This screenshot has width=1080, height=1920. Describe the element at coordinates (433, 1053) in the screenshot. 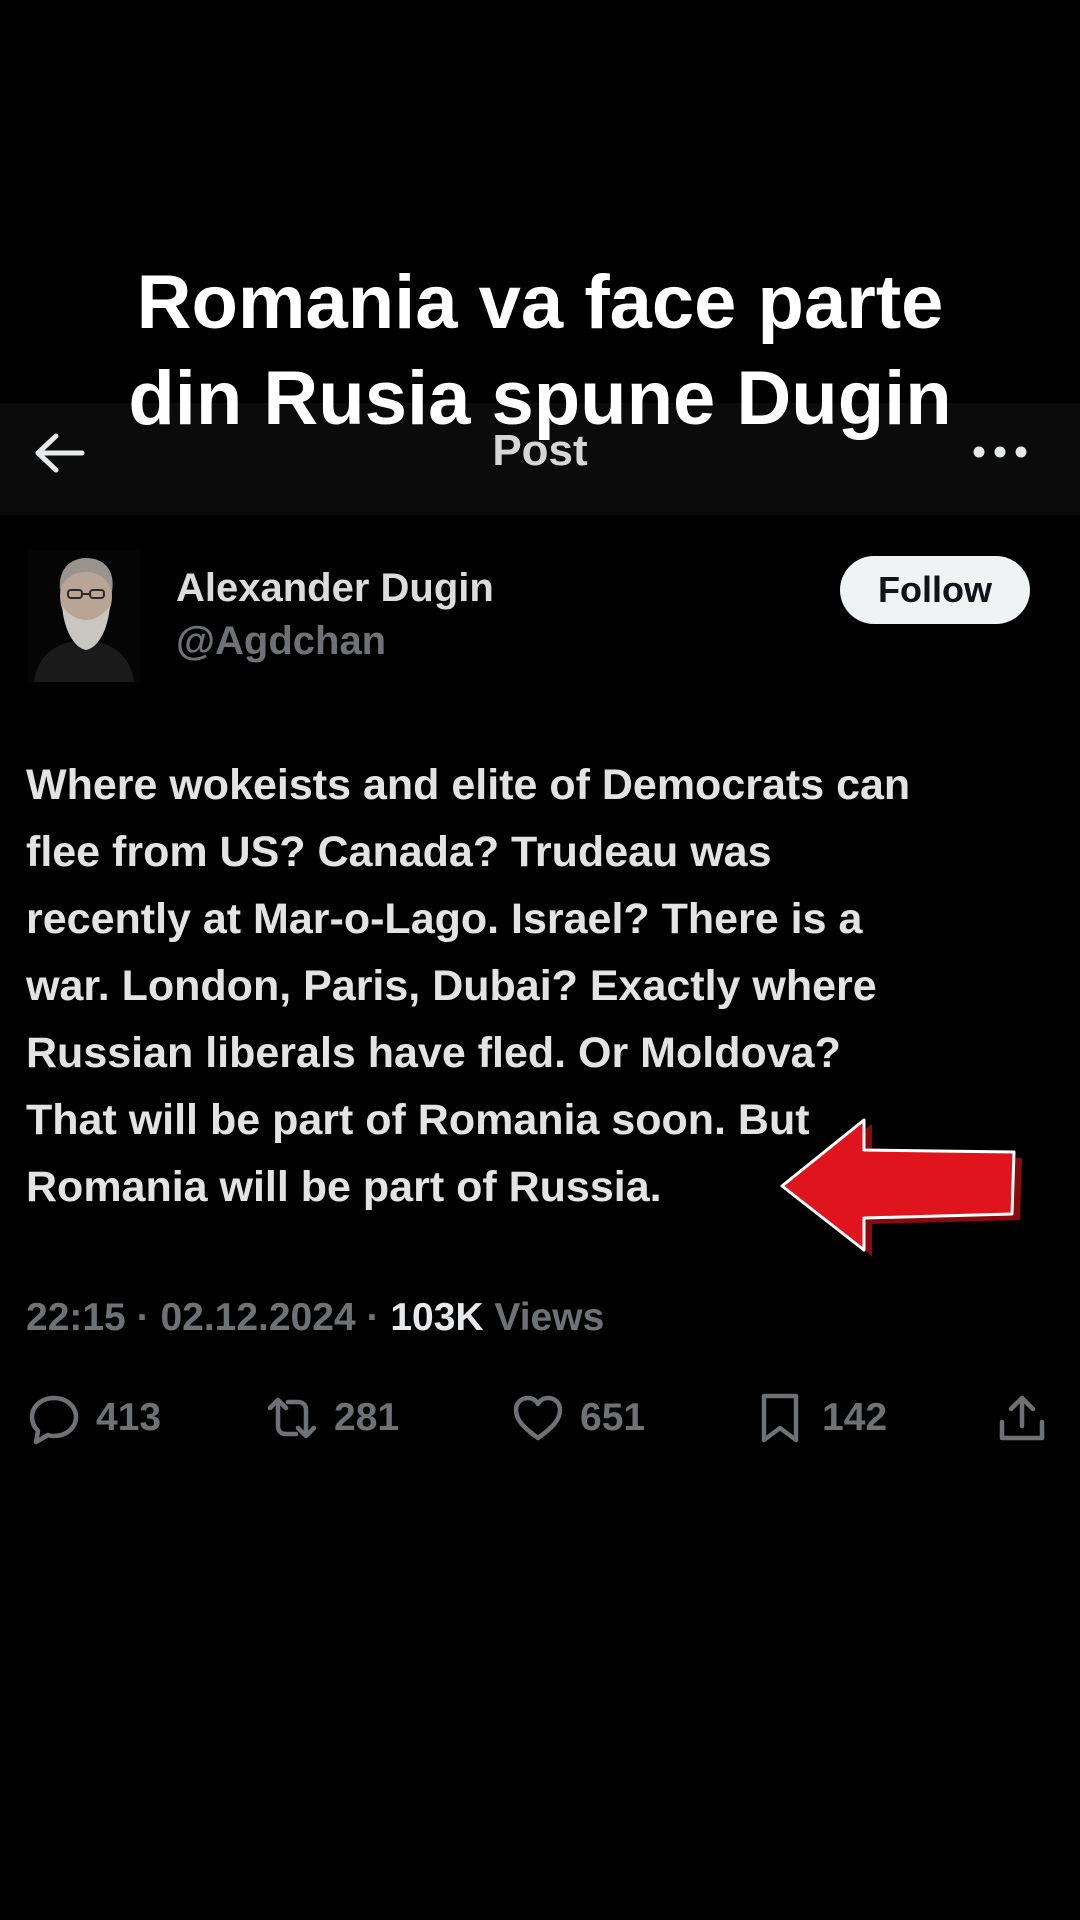

I see `tweet-line: Russian liberals have fled. Or Moldova?` at that location.